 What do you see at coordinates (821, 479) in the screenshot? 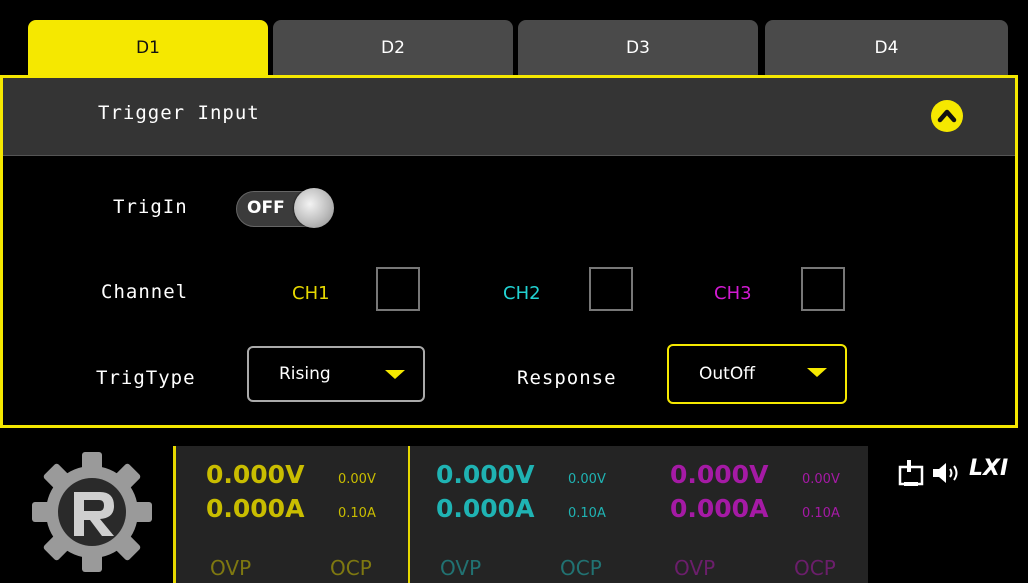
I see `ch3-set-voltage: 0.00V` at bounding box center [821, 479].